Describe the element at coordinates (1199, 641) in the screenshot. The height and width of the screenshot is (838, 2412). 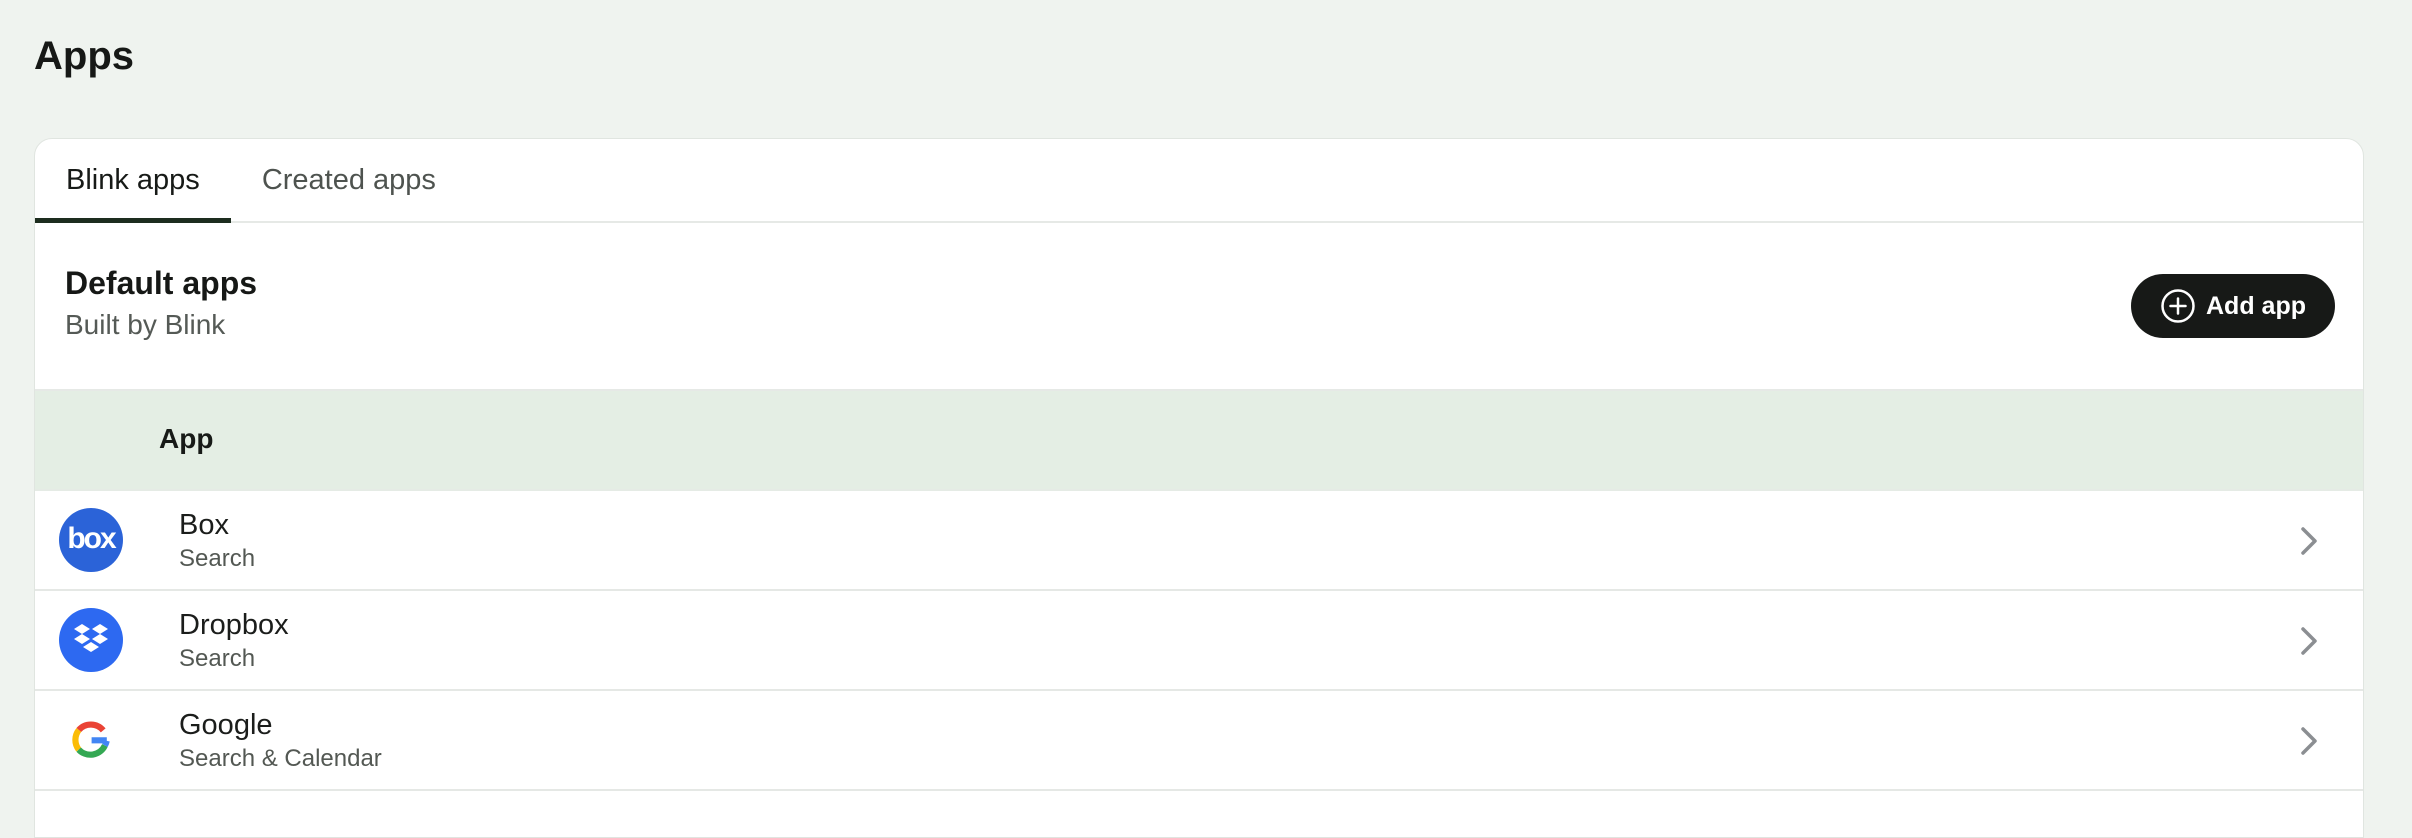
I see `app-row-dropbox: Dropbox Search` at that location.